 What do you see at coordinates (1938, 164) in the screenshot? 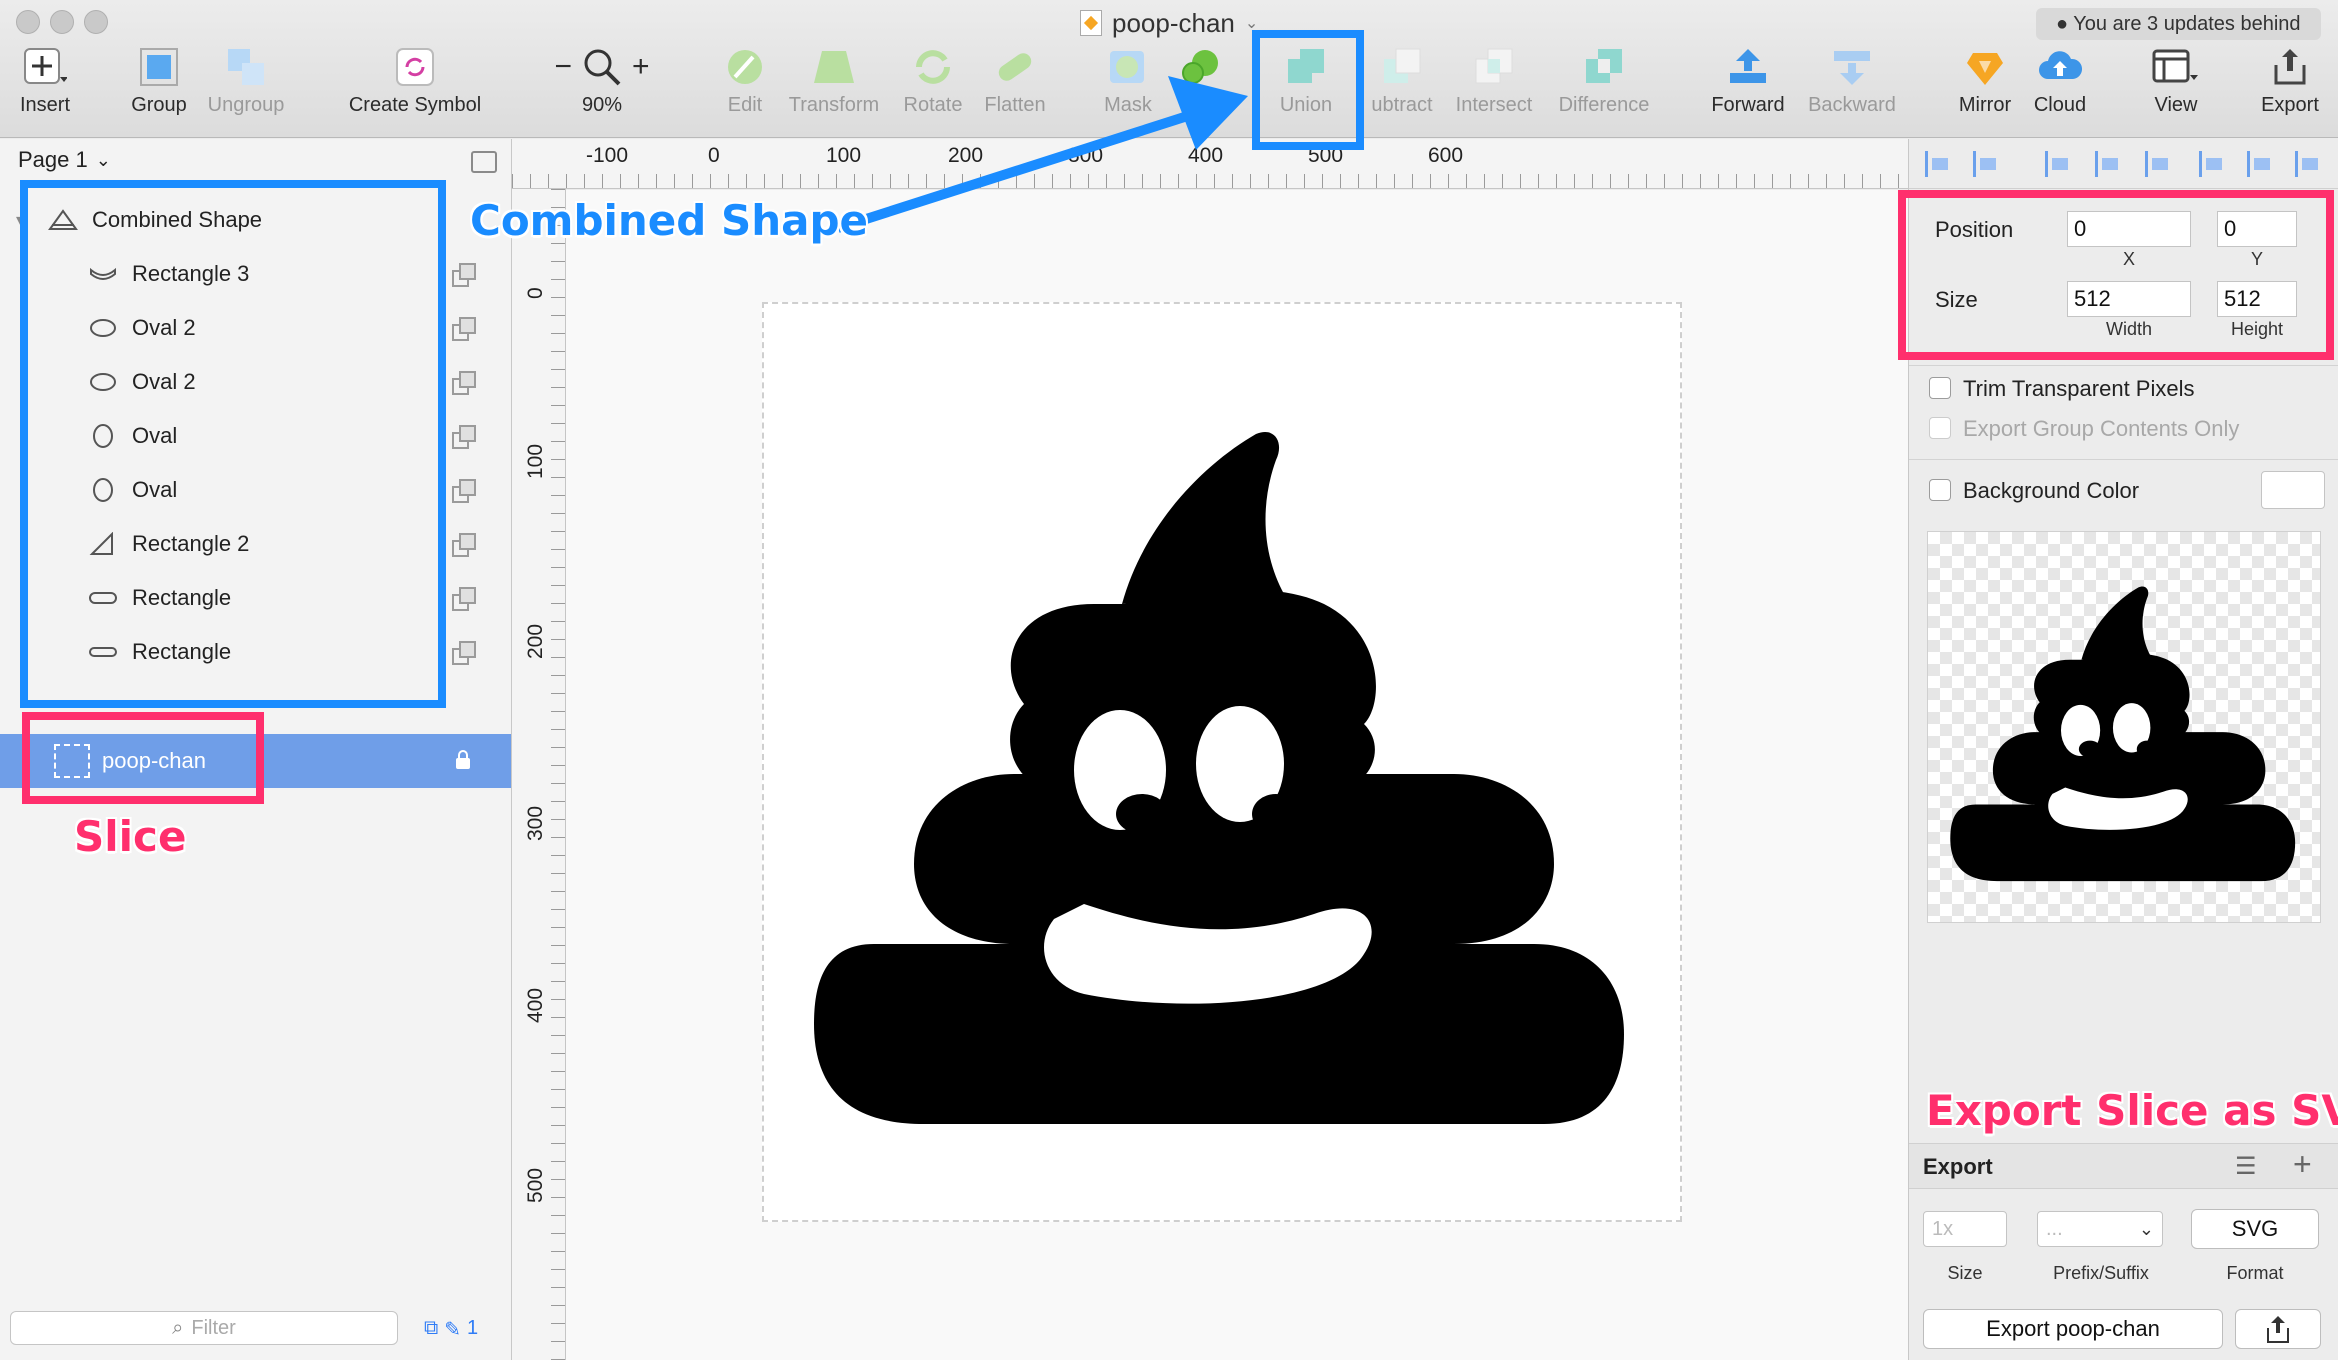
I see `distribute-horizontal-icon` at bounding box center [1938, 164].